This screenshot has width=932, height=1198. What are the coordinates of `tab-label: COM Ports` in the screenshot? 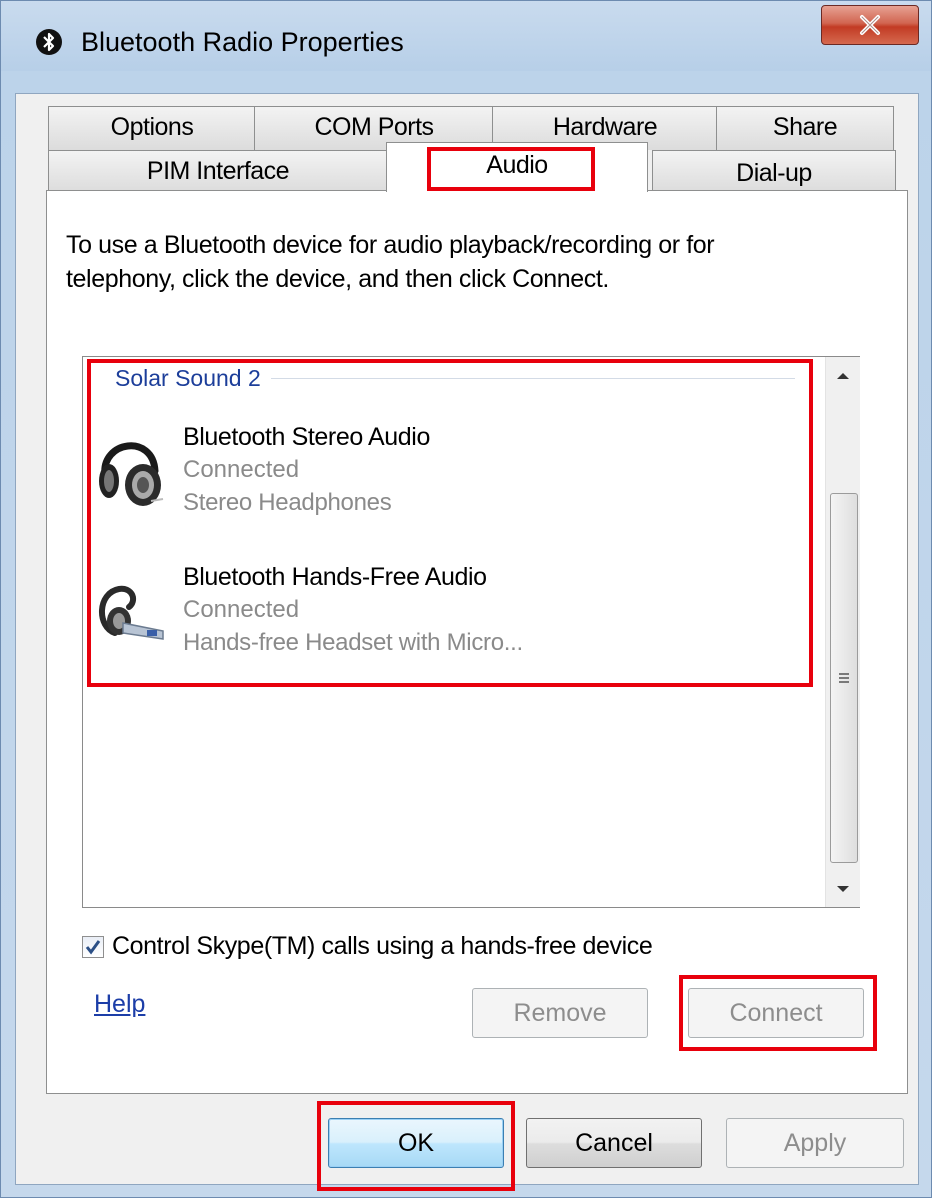 It's located at (374, 127).